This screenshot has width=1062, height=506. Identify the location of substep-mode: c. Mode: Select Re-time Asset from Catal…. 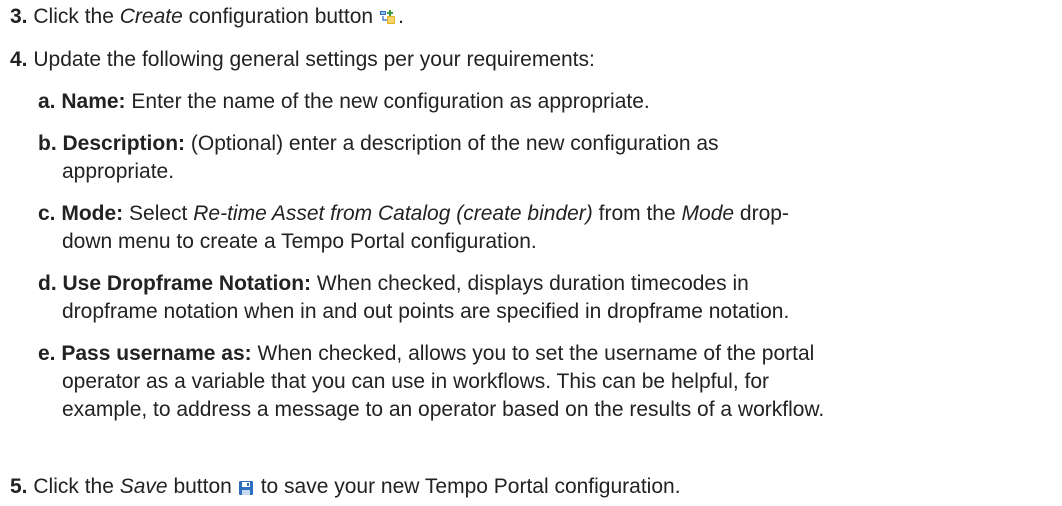
(413, 227).